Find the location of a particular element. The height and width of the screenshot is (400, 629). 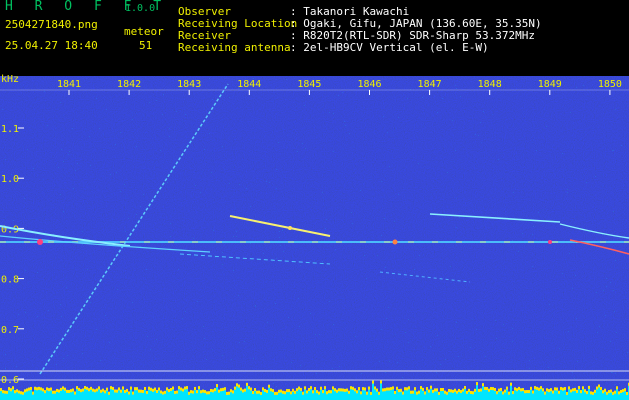

hotspot is located at coordinates (290, 228).